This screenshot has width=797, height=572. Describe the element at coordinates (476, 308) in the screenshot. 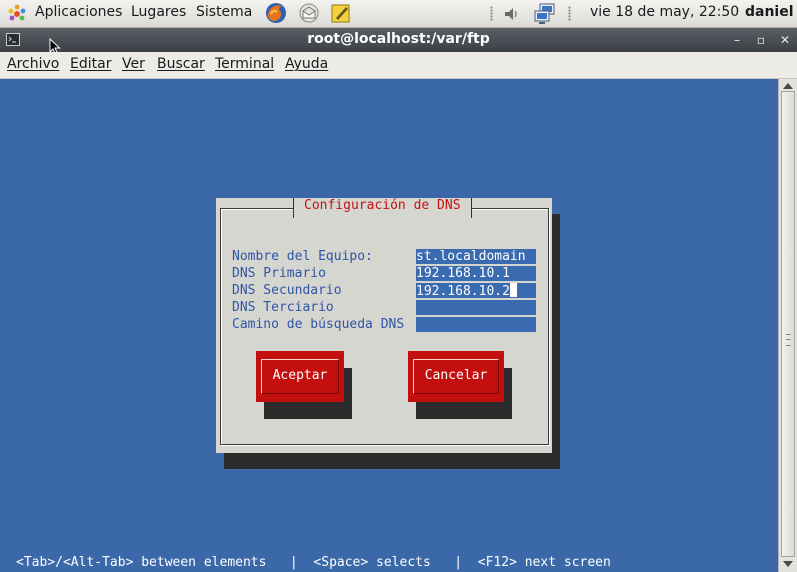

I see `dns-tertiary-field` at that location.